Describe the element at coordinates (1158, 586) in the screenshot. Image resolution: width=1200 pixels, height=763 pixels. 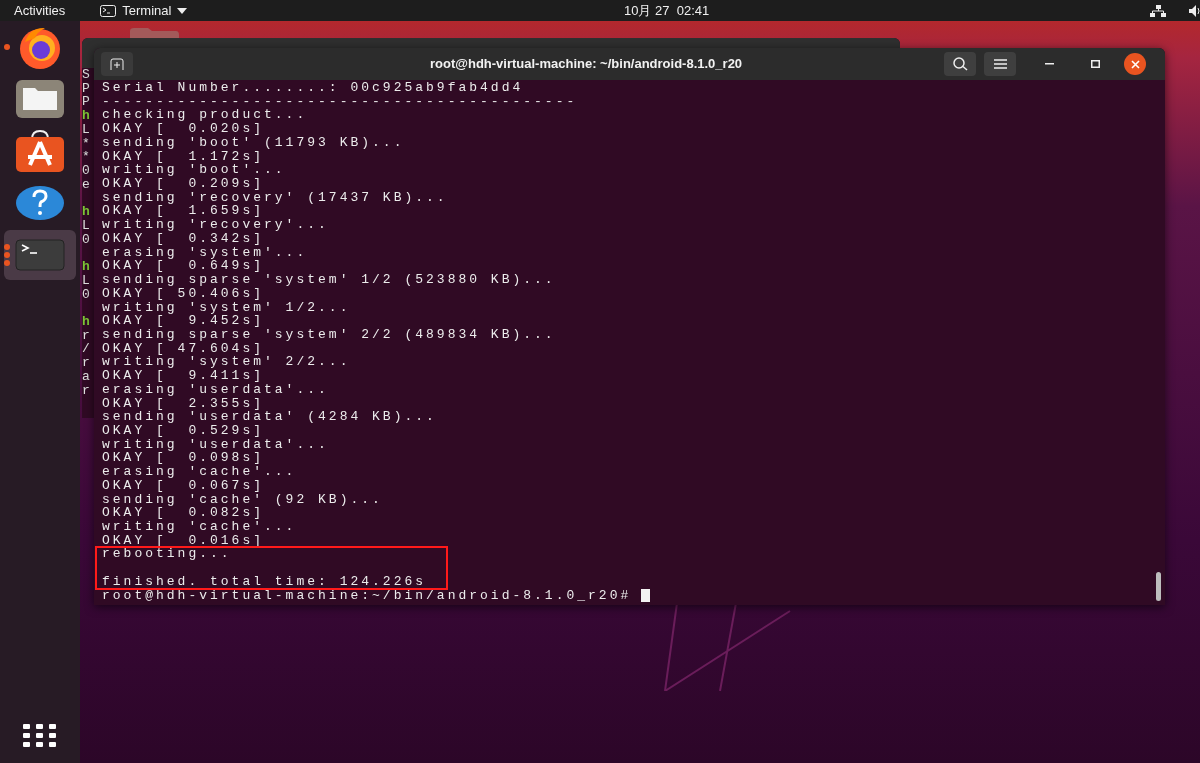
I see `scrollbar` at that location.